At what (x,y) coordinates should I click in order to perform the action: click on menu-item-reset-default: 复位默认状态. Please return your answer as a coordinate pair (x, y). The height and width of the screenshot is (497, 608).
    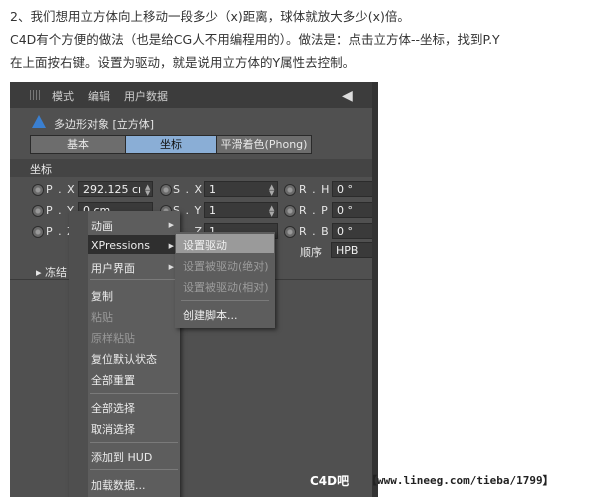
    Looking at the image, I should click on (124, 359).